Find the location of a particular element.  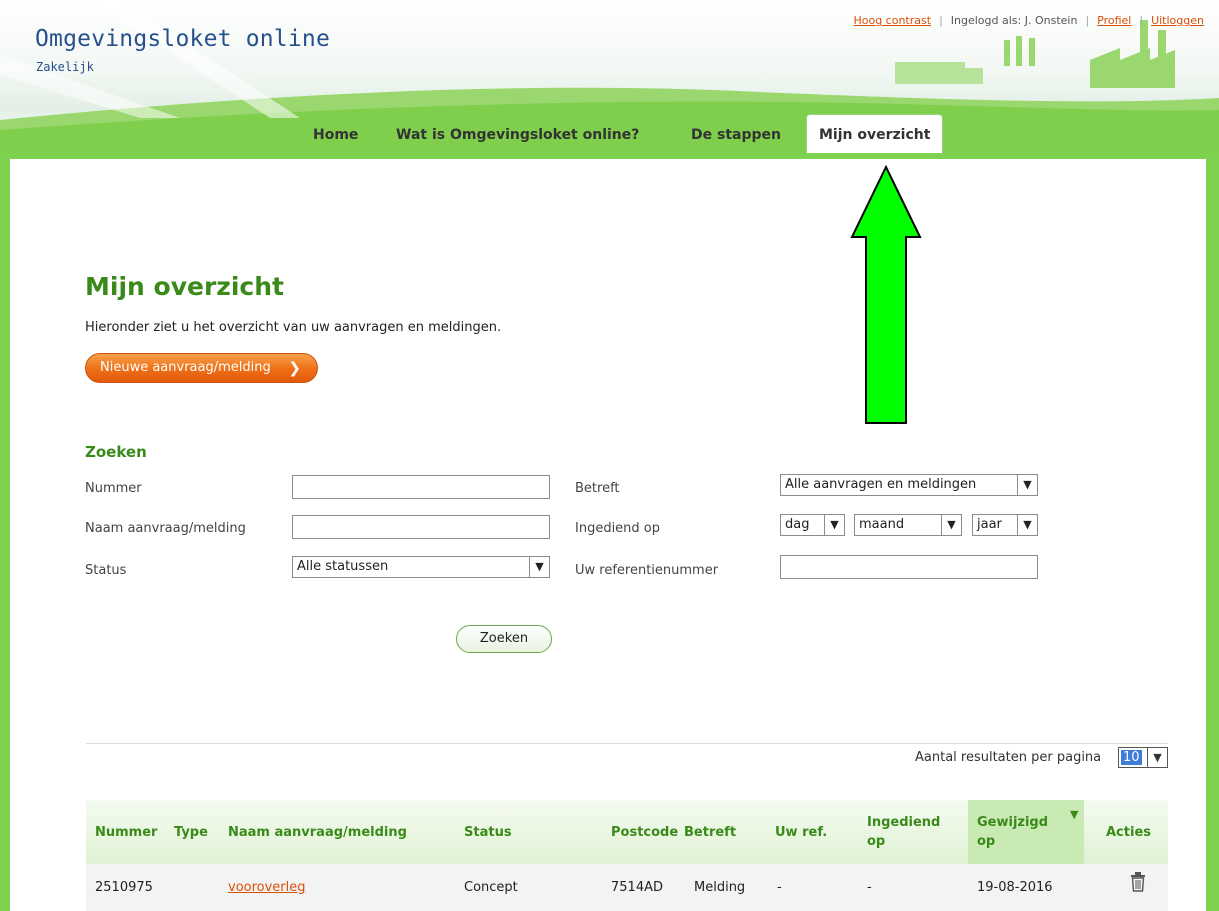

trash-icon is located at coordinates (1138, 882).